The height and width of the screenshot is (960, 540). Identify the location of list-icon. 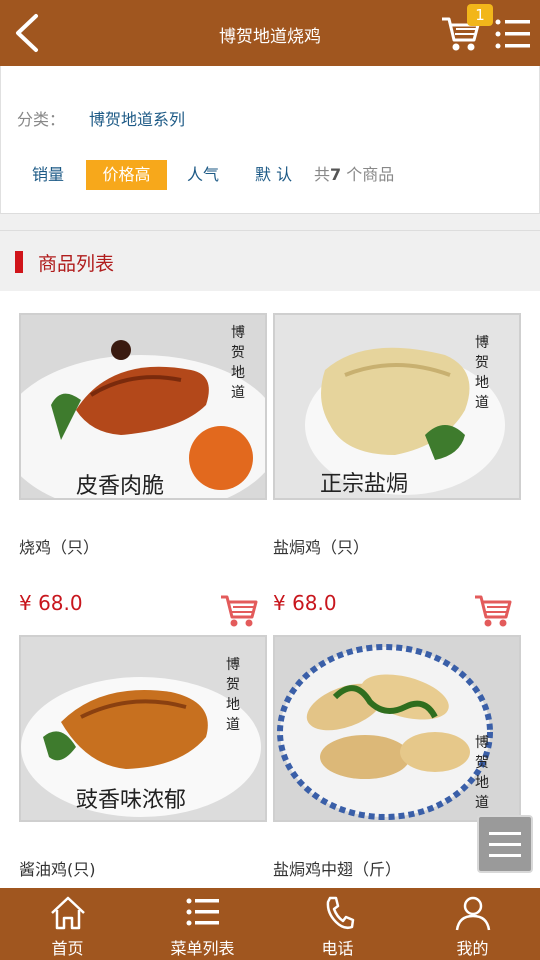
(202, 912).